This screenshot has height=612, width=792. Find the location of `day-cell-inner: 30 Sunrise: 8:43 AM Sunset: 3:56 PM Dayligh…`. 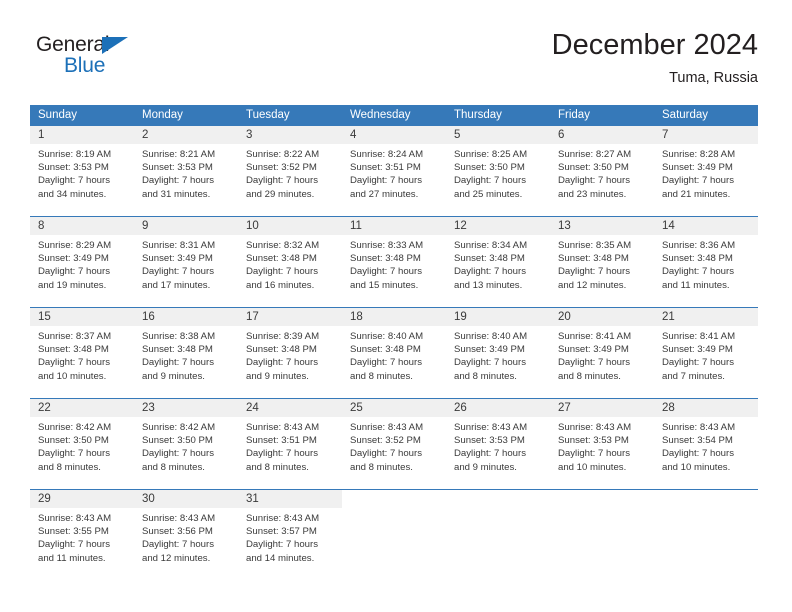

day-cell-inner: 30 Sunrise: 8:43 AM Sunset: 3:56 PM Dayligh… is located at coordinates (186, 535).